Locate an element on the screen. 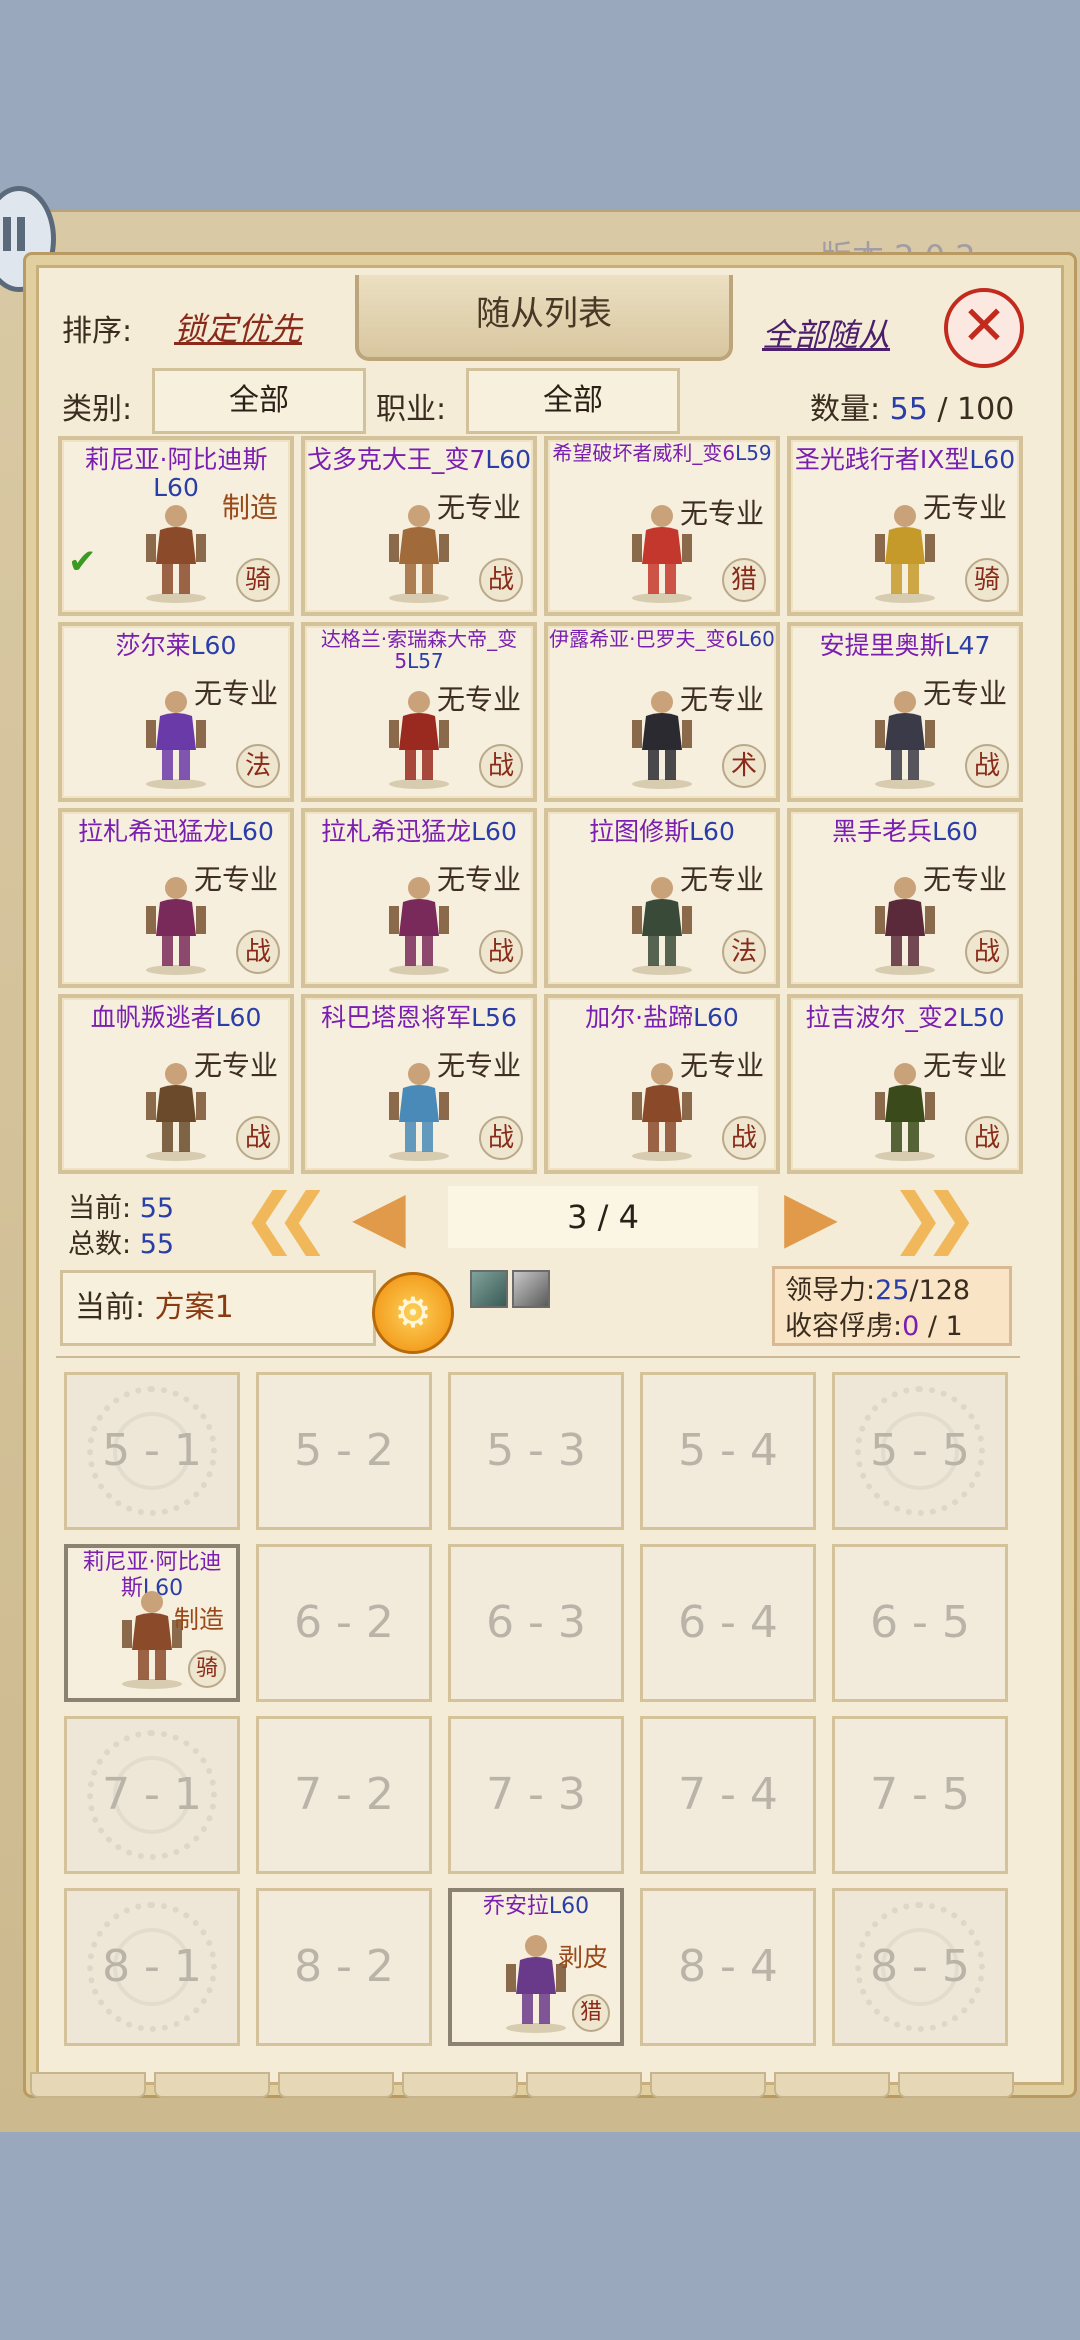 The image size is (1080, 2340). slot-label: 6 - 4 is located at coordinates (728, 1622).